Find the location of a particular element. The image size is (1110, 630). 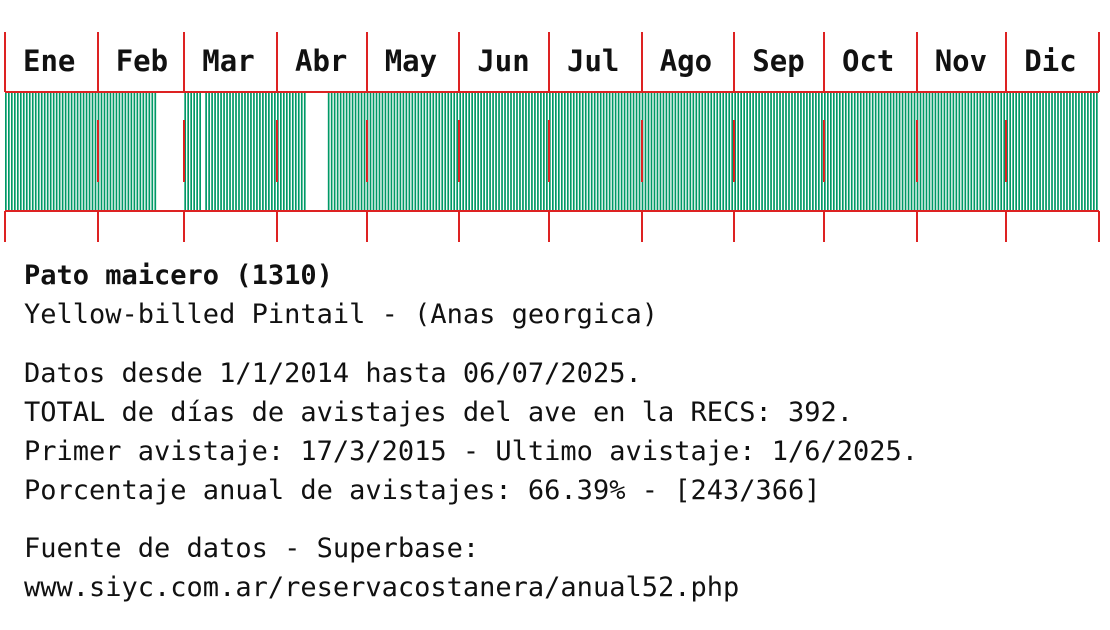

month-label: Mar is located at coordinates (228, 61).